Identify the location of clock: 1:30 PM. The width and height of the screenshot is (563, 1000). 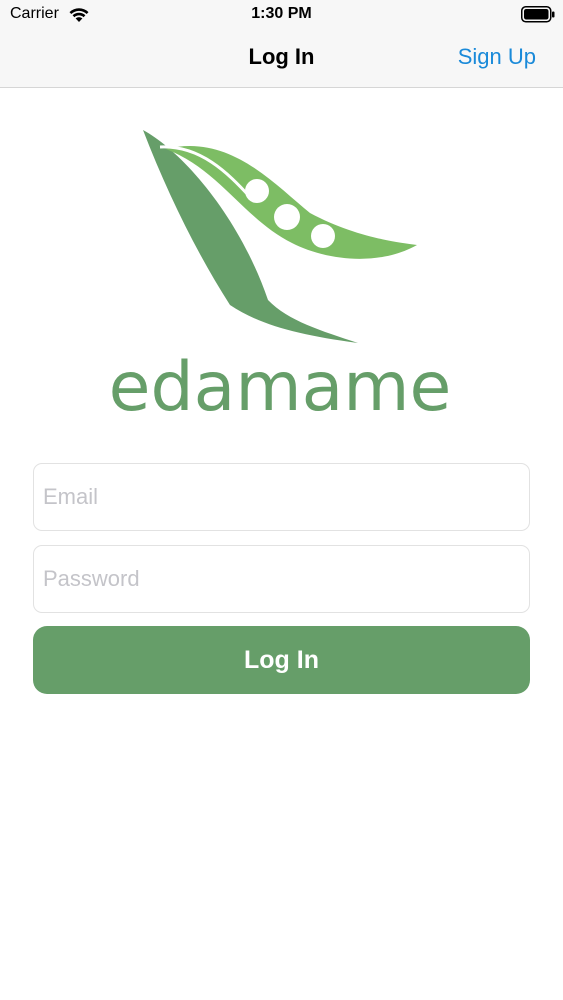
(281, 13).